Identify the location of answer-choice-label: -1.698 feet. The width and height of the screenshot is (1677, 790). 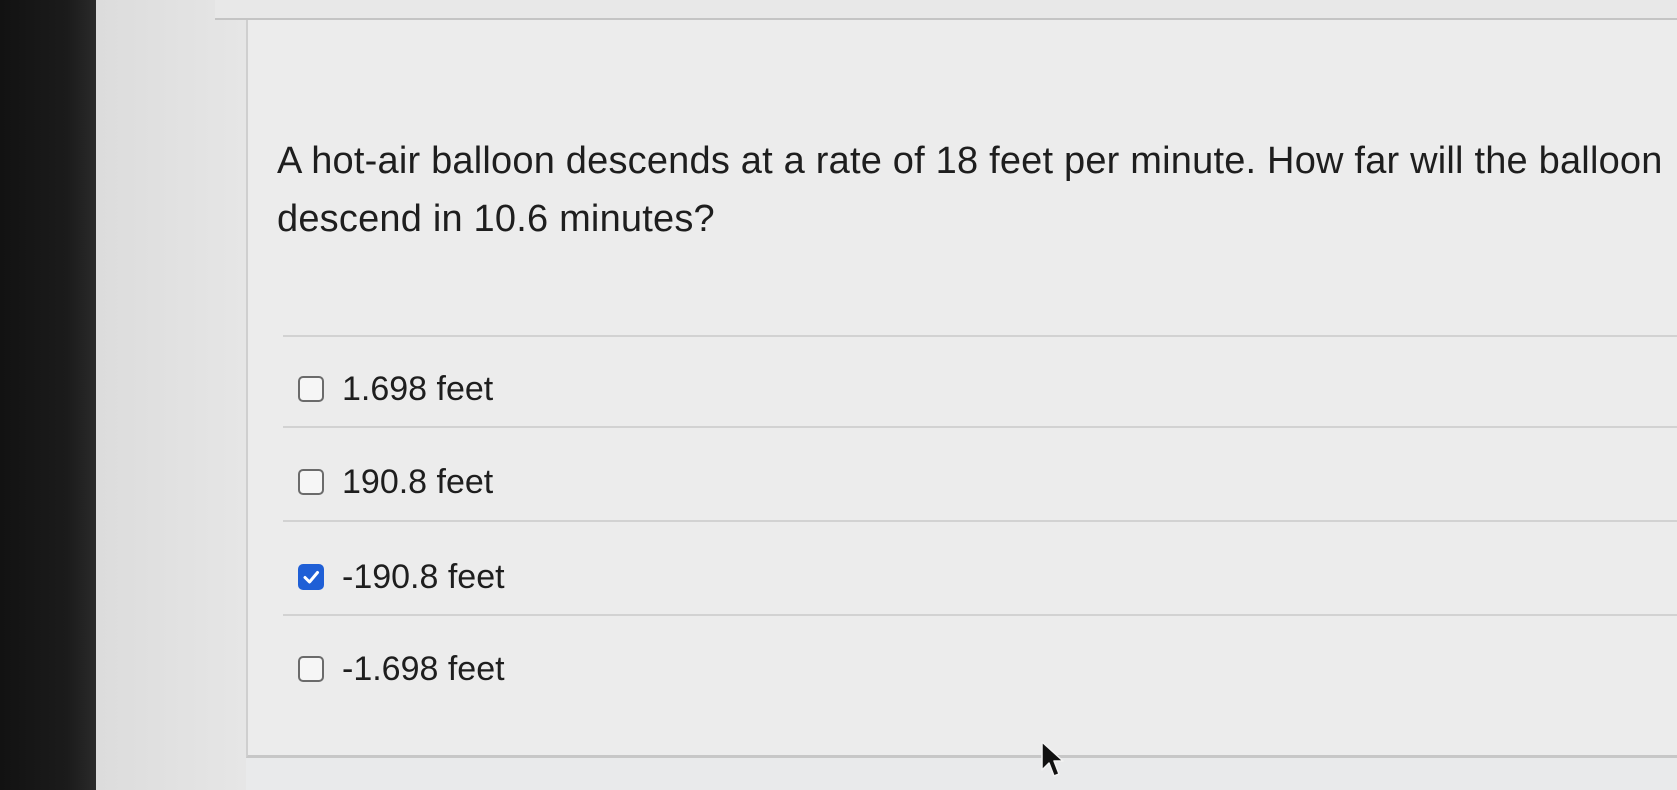
(423, 668).